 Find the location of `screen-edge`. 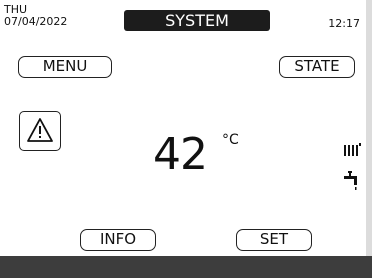

screen-edge is located at coordinates (369, 128).